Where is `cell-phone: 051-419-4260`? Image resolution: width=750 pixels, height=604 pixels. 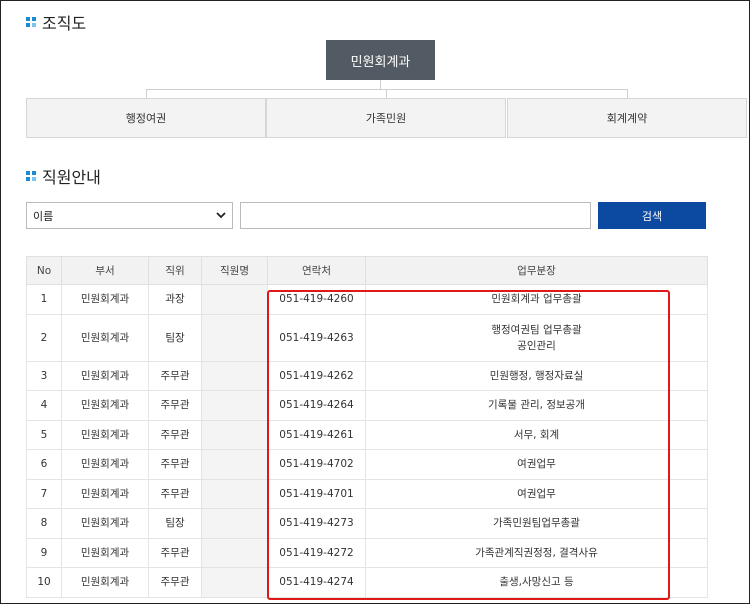
cell-phone: 051-419-4260 is located at coordinates (316, 299).